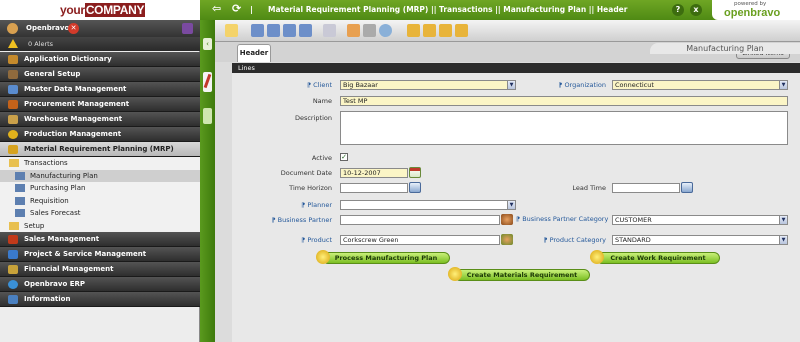 The width and height of the screenshot is (800, 342). I want to click on save-close-icon, so click(305, 30).